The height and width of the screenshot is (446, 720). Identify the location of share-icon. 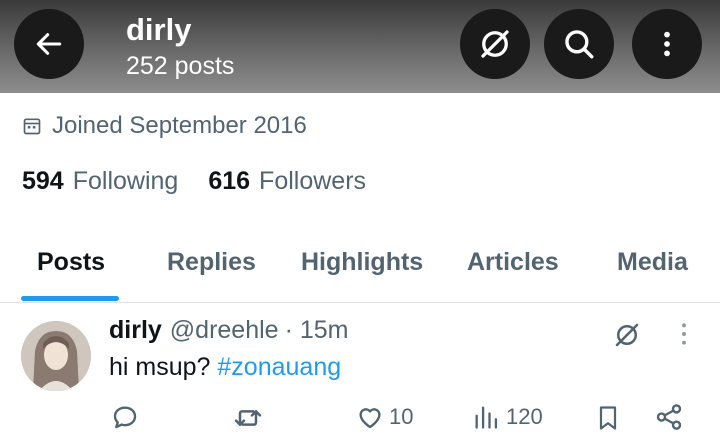
(669, 417).